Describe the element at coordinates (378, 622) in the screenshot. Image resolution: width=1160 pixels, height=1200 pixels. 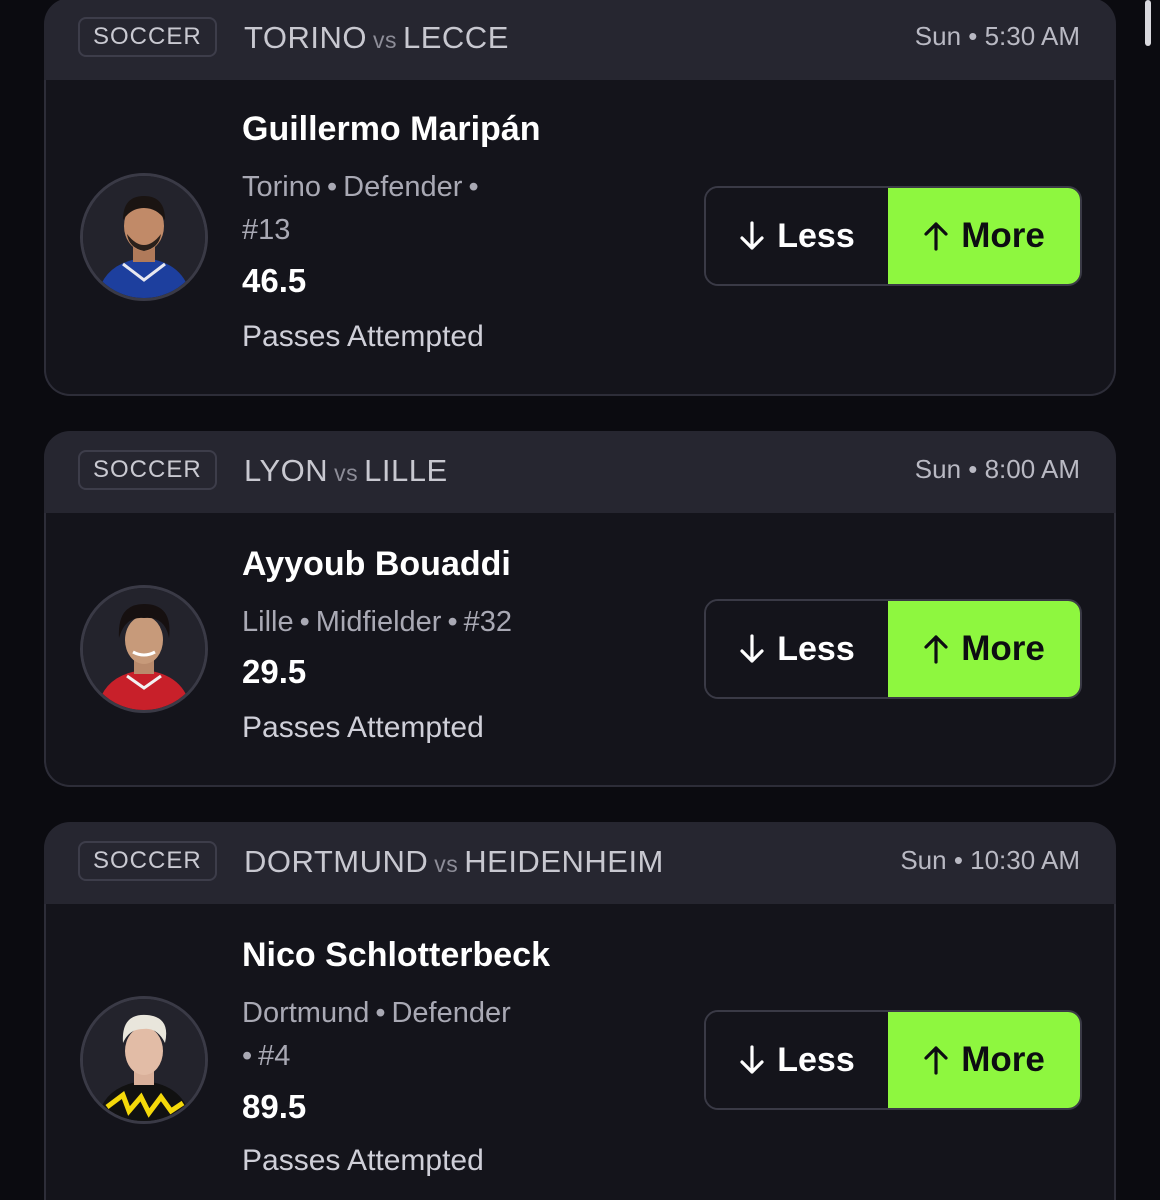
I see `player-position: Midfielder` at that location.